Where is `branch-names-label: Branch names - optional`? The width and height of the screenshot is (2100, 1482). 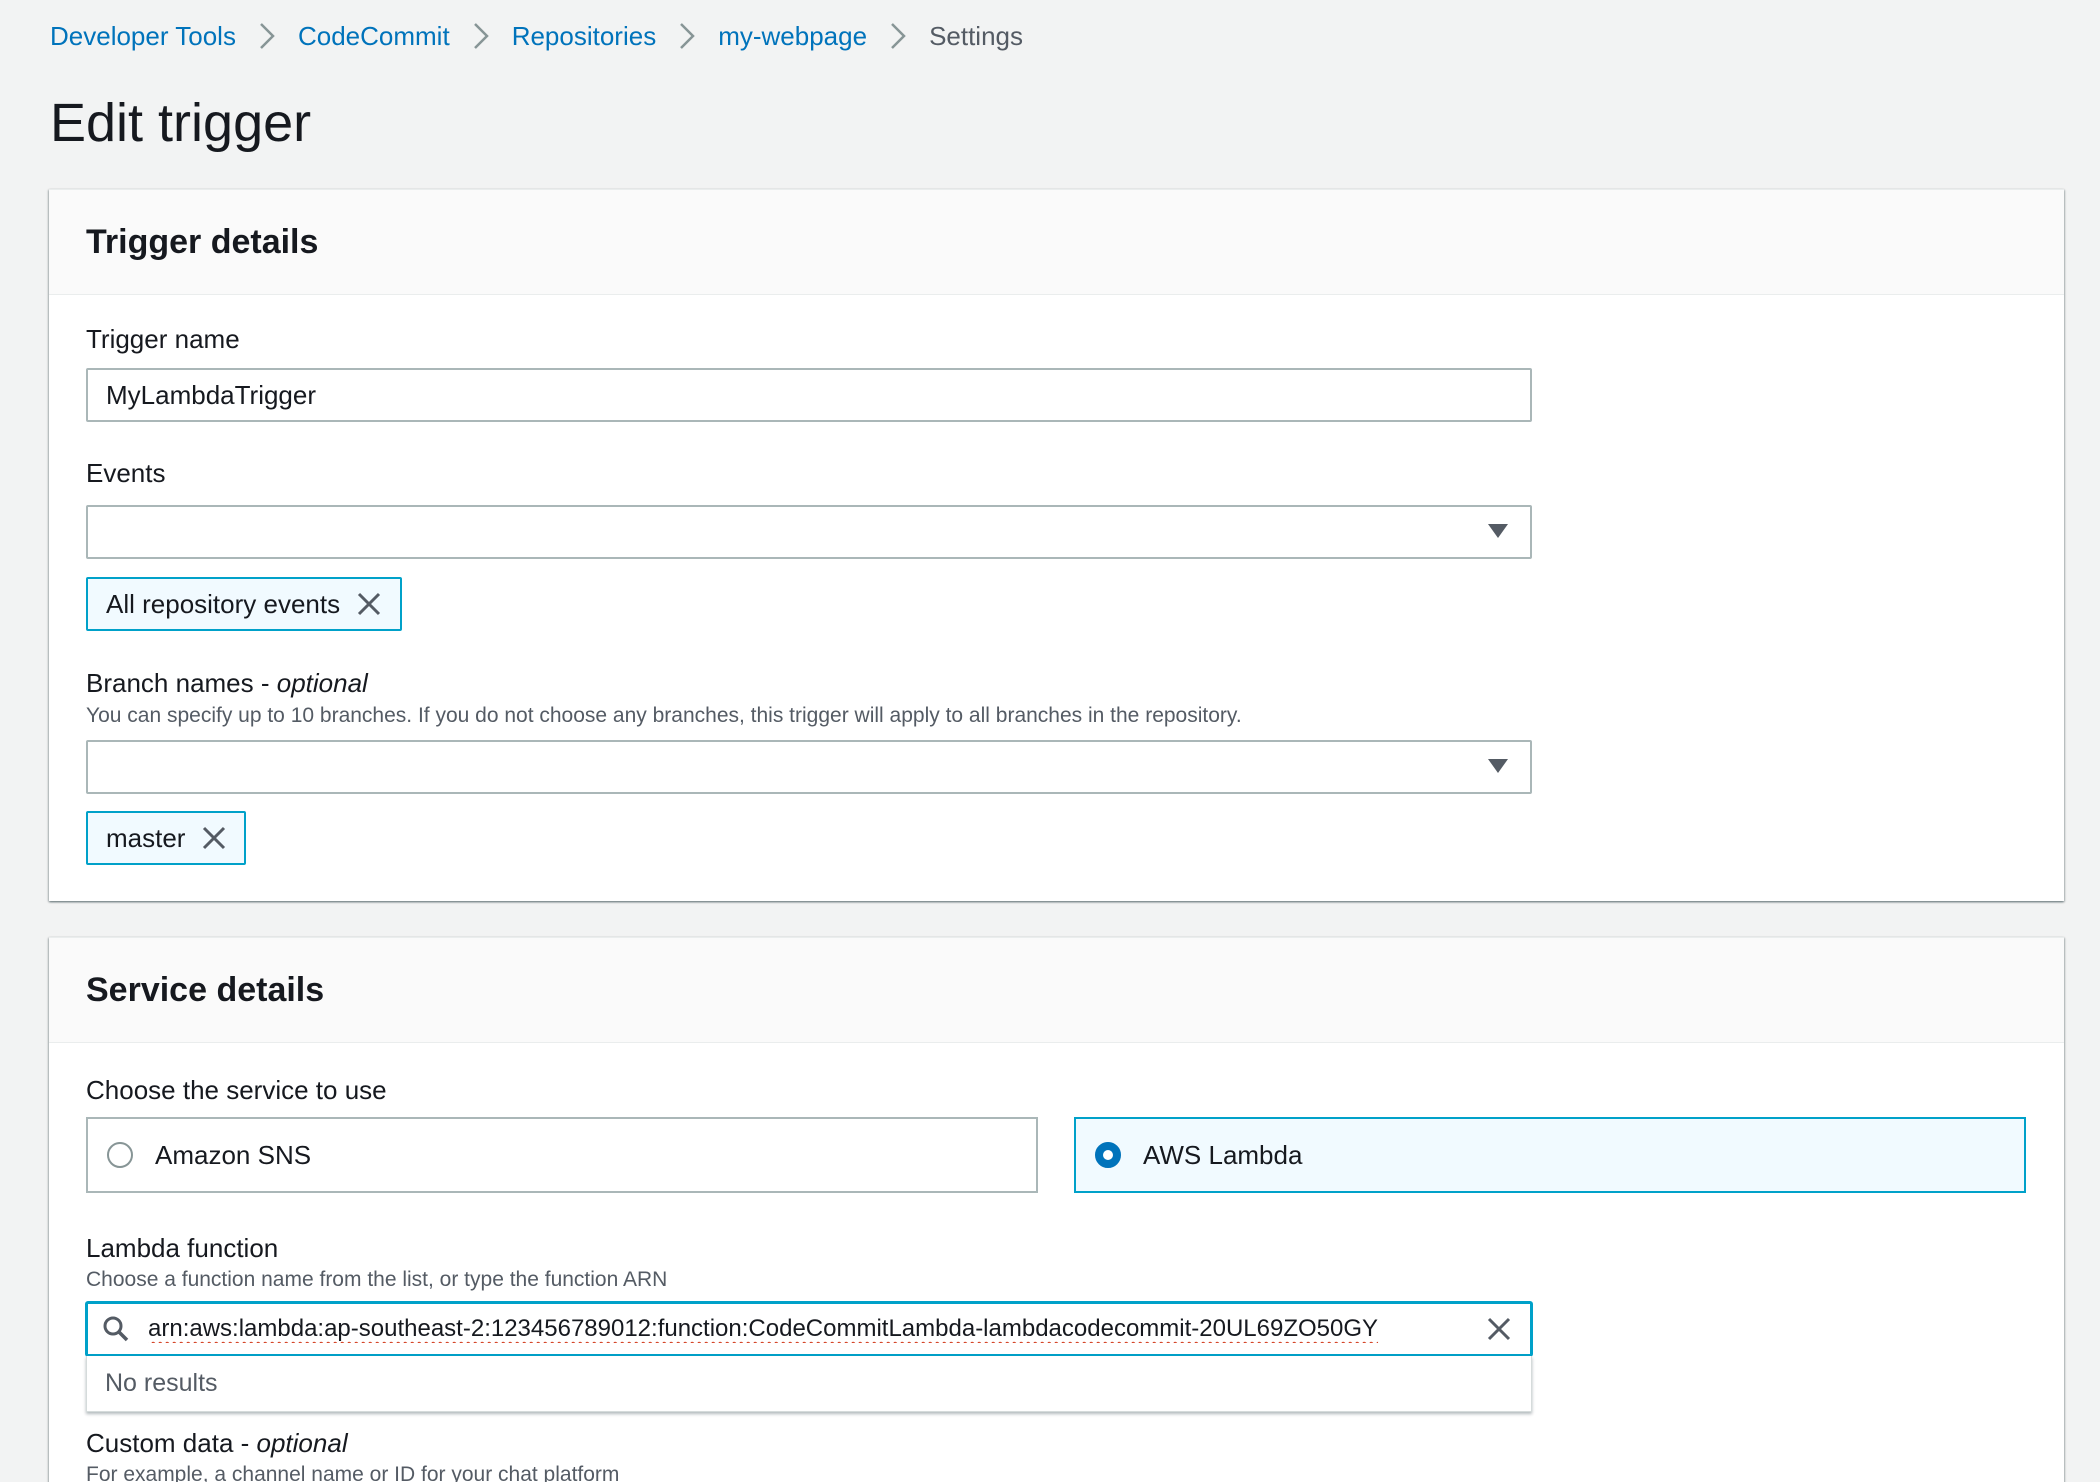 branch-names-label: Branch names - optional is located at coordinates (227, 683).